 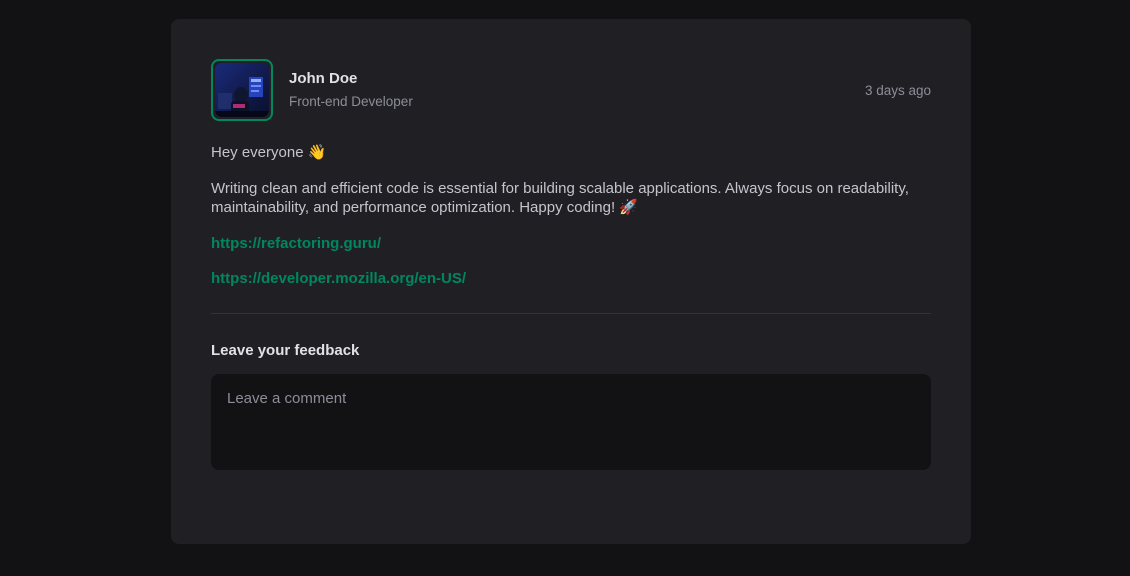 What do you see at coordinates (571, 244) in the screenshot?
I see `post-link-item: https://refactoring.guru/` at bounding box center [571, 244].